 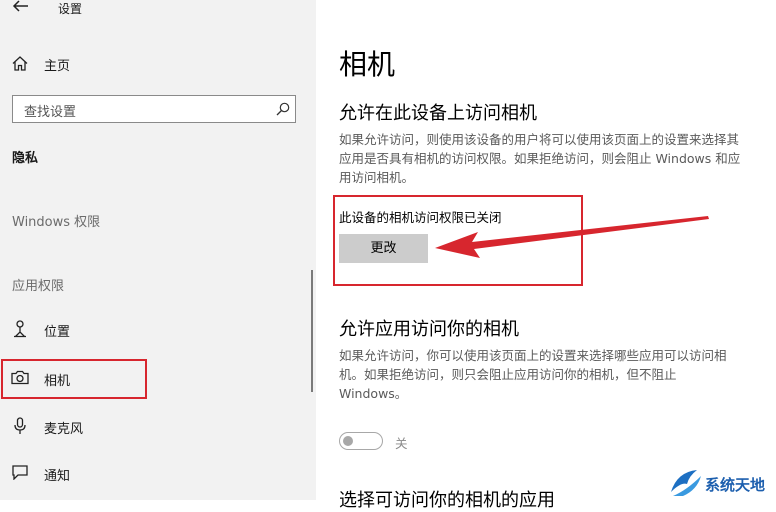 I want to click on sidebar-item-location: 位置, so click(x=57, y=330).